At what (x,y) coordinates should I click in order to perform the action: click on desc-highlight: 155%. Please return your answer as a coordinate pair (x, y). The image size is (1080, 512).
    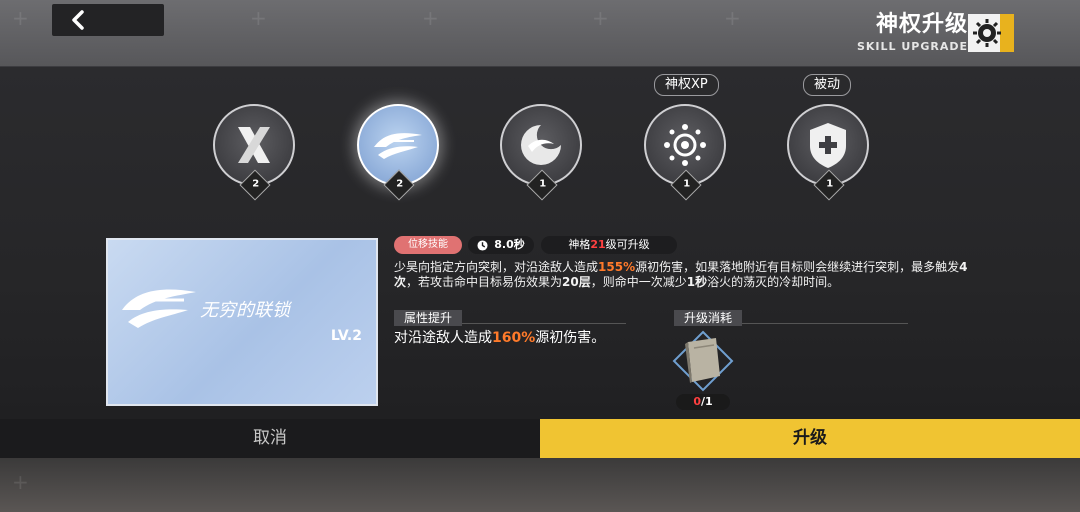
    Looking at the image, I should click on (617, 267).